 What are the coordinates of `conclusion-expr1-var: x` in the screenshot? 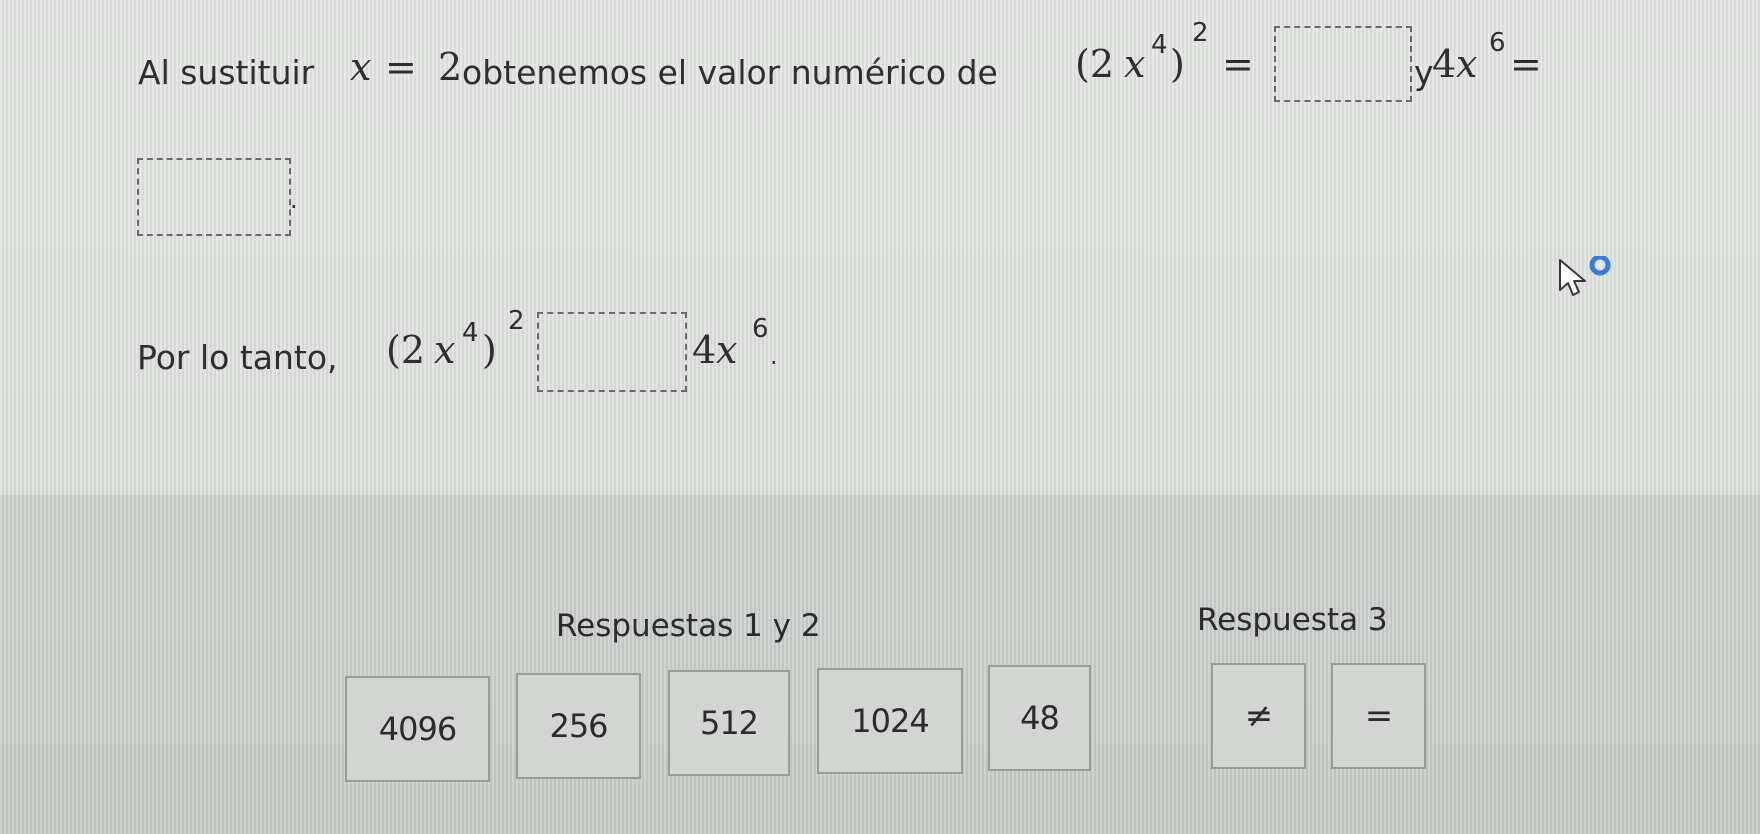 It's located at (445, 350).